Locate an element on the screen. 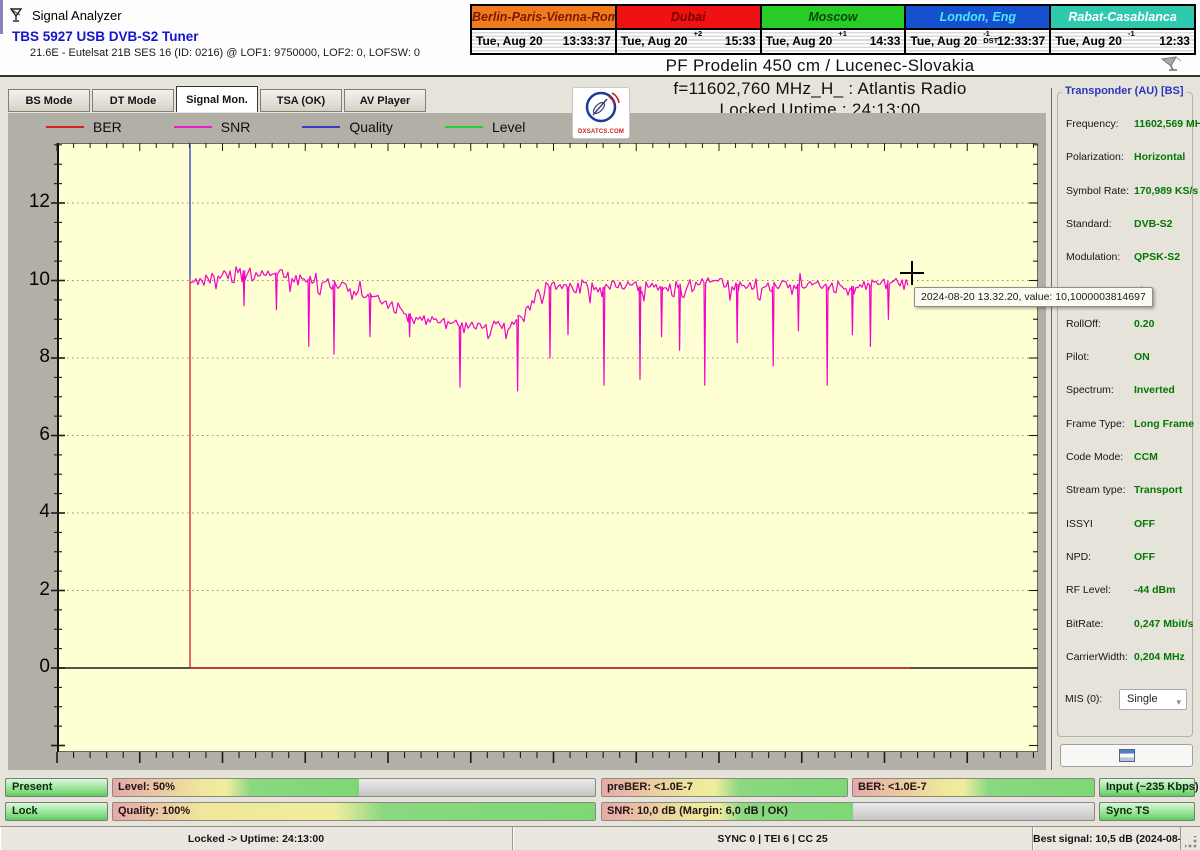  y-tick-label: 4 is located at coordinates (44, 511).